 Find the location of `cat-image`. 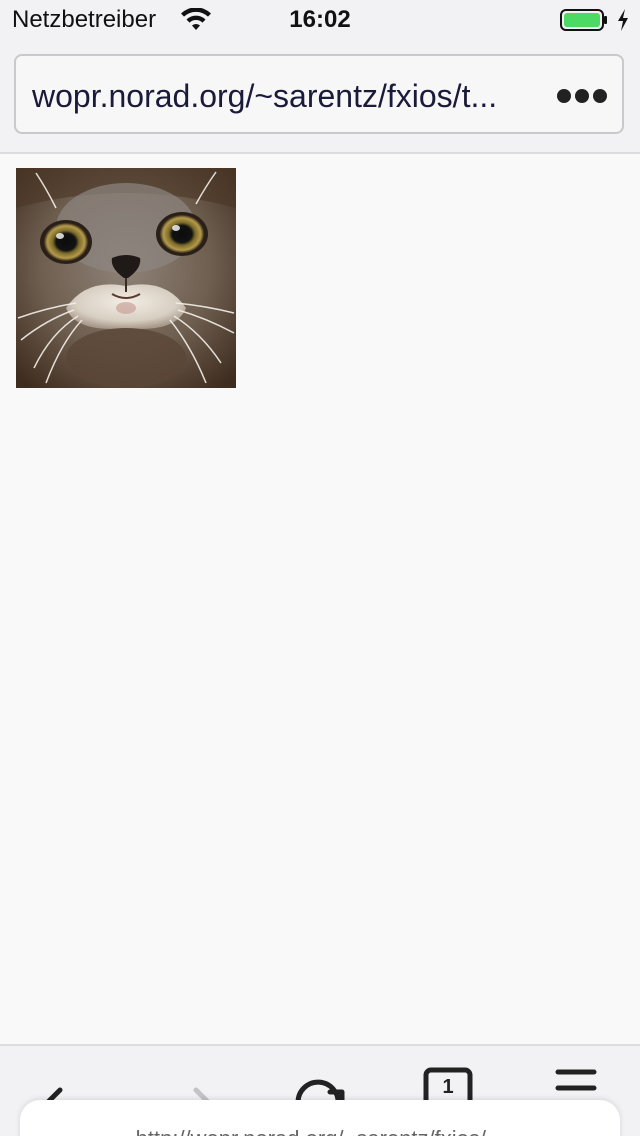

cat-image is located at coordinates (126, 278).